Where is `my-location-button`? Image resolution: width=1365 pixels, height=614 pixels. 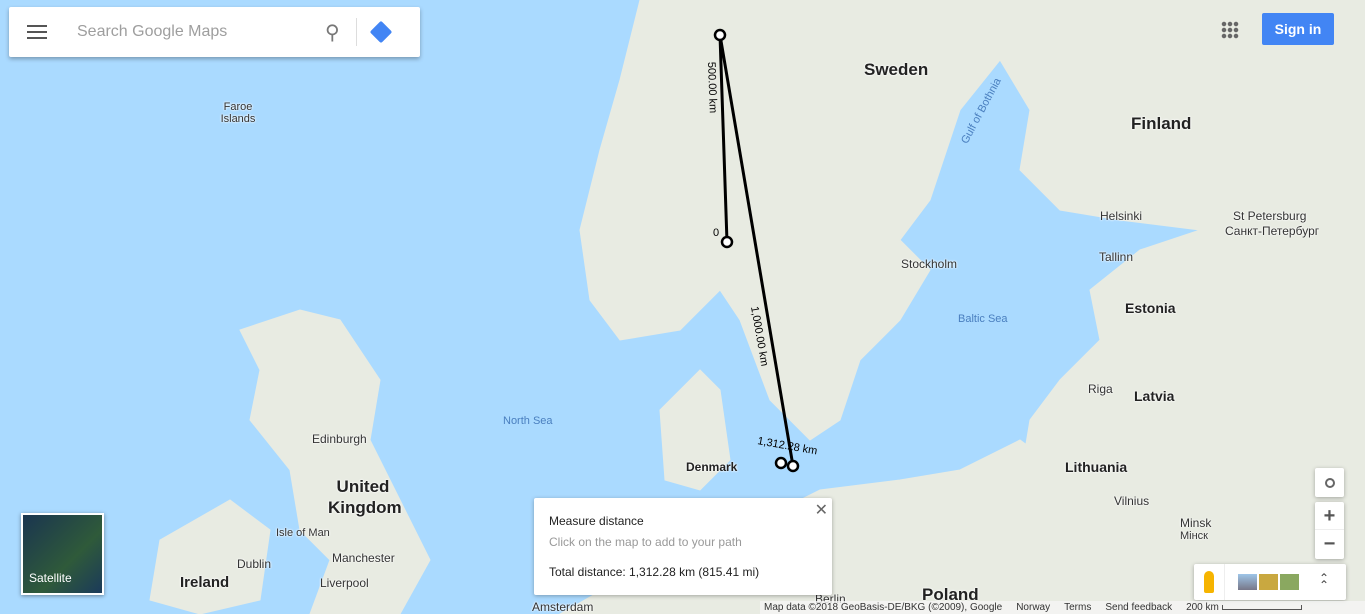 my-location-button is located at coordinates (1329, 482).